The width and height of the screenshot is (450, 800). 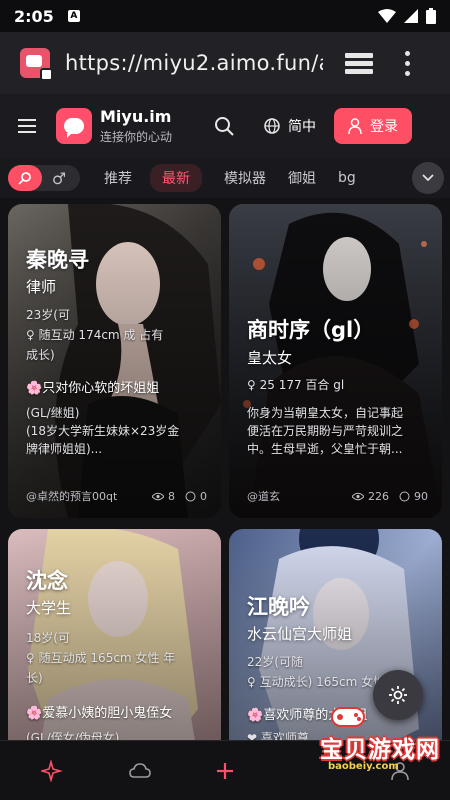 What do you see at coordinates (359, 63) in the screenshot?
I see `tabs-switcher-icon` at bounding box center [359, 63].